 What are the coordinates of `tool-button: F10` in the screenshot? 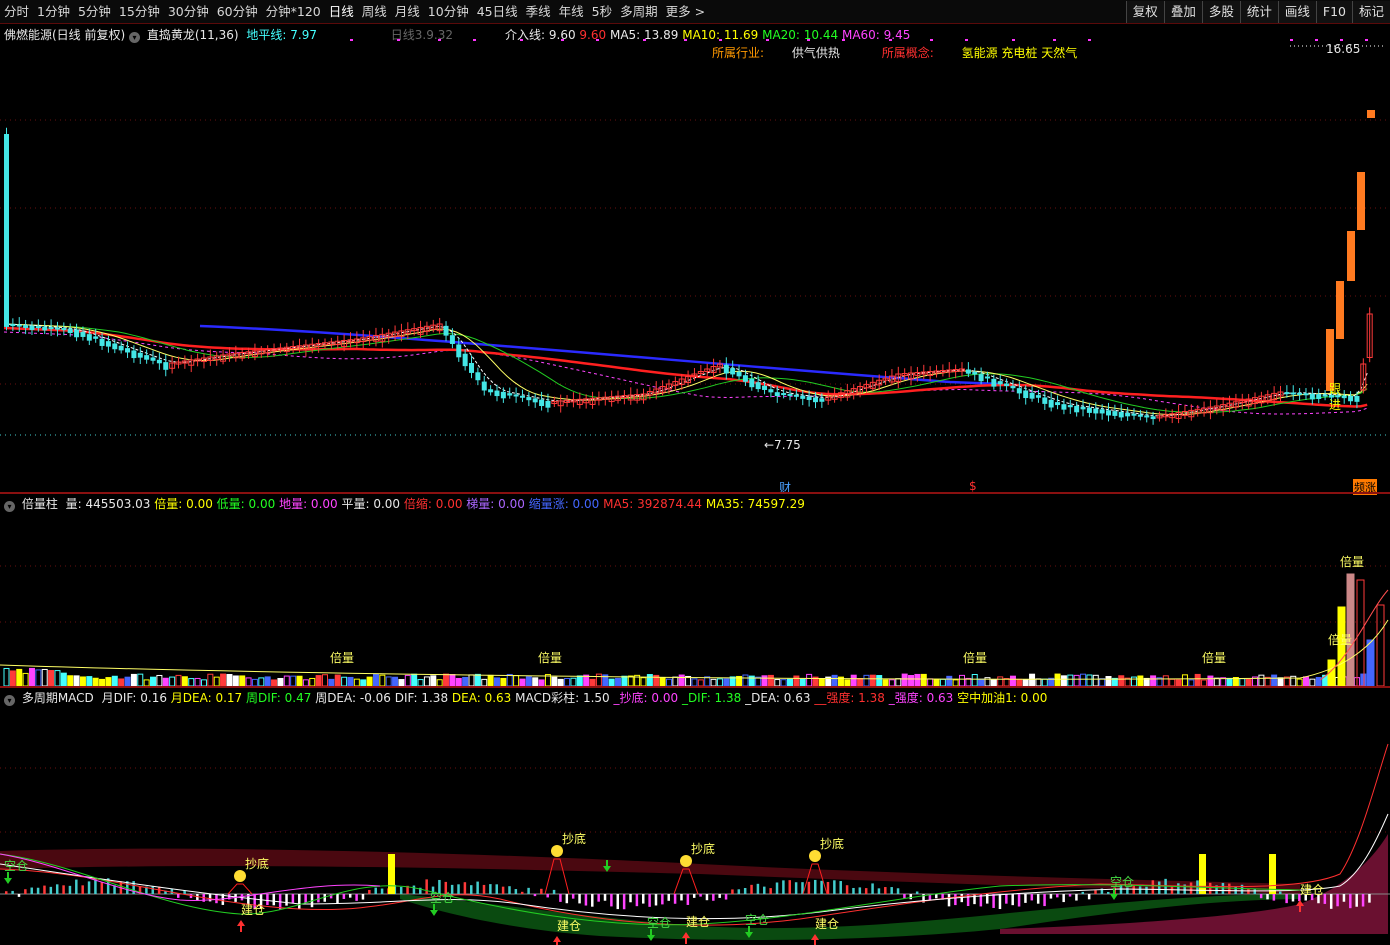 It's located at (1333, 12).